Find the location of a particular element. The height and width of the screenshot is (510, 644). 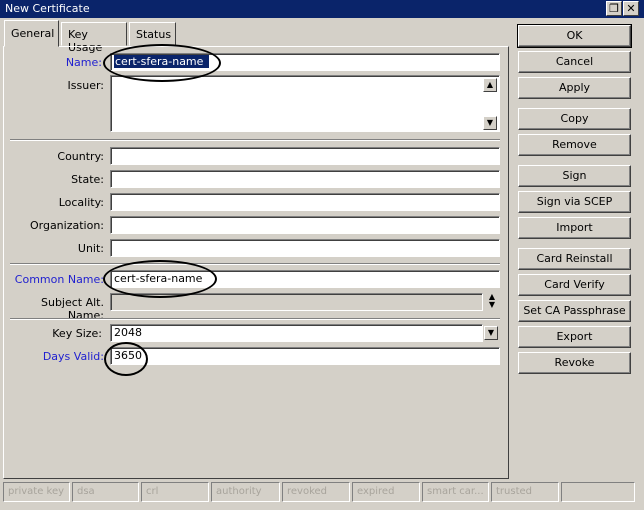

key-size-select: 2048 is located at coordinates (296, 333).